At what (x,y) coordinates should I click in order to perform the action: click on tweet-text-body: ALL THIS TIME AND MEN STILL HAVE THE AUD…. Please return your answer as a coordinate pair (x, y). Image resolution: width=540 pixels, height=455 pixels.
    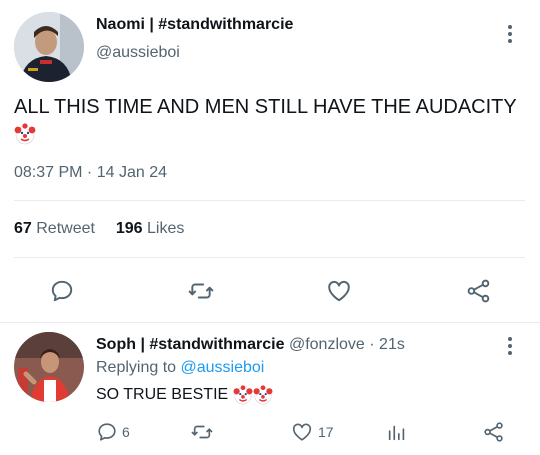
    Looking at the image, I should click on (265, 107).